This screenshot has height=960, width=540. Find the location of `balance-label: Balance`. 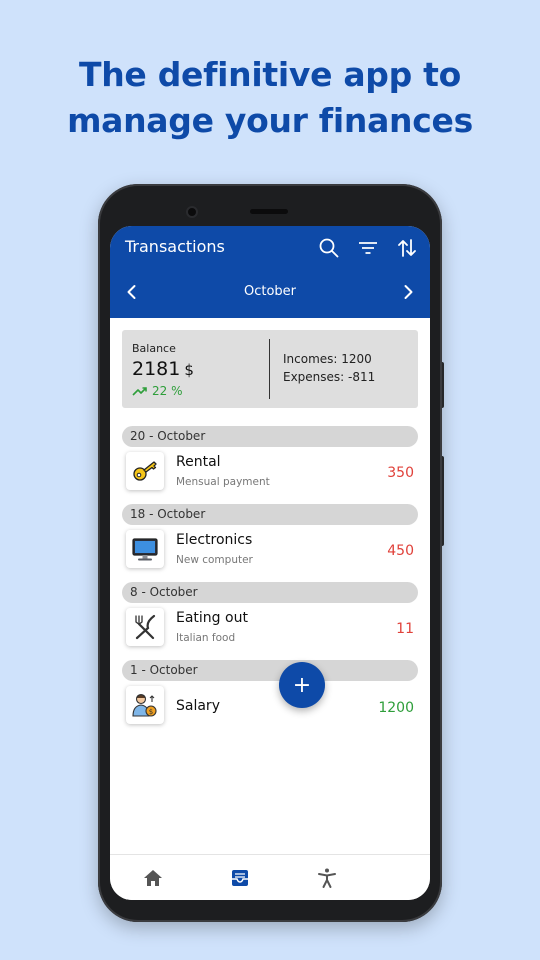

balance-label: Balance is located at coordinates (154, 348).